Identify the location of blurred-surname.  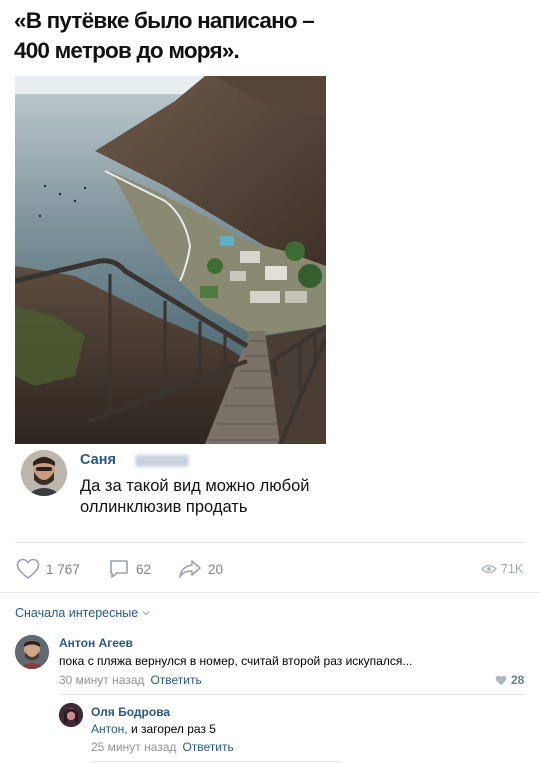
(162, 461).